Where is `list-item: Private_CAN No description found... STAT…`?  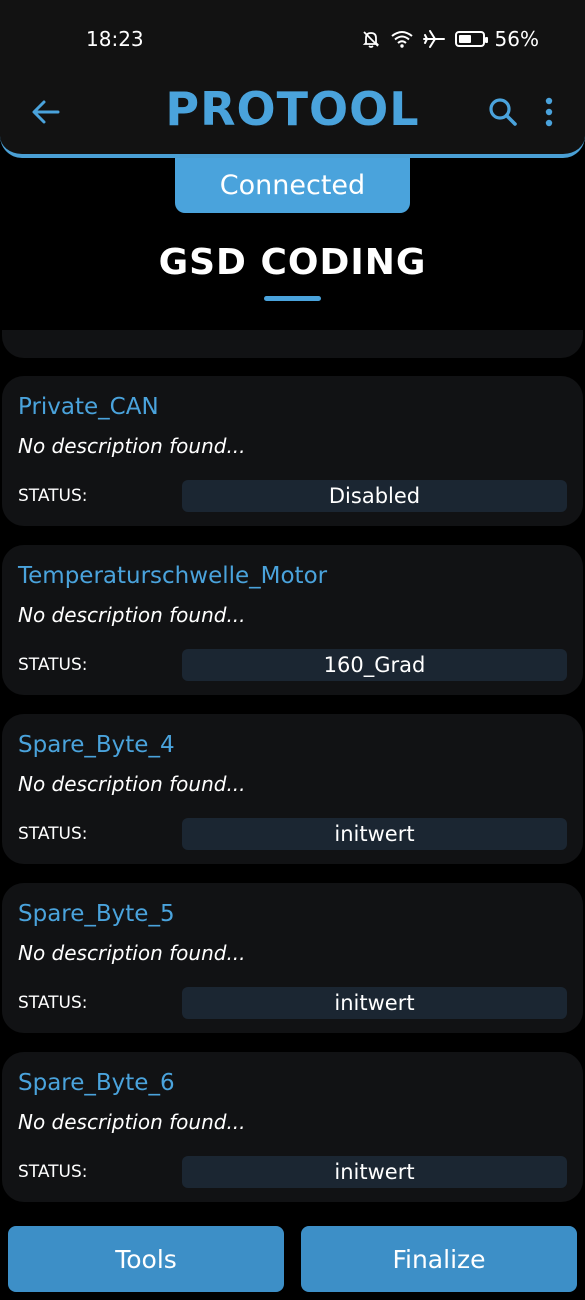 list-item: Private_CAN No description found... STAT… is located at coordinates (292, 451).